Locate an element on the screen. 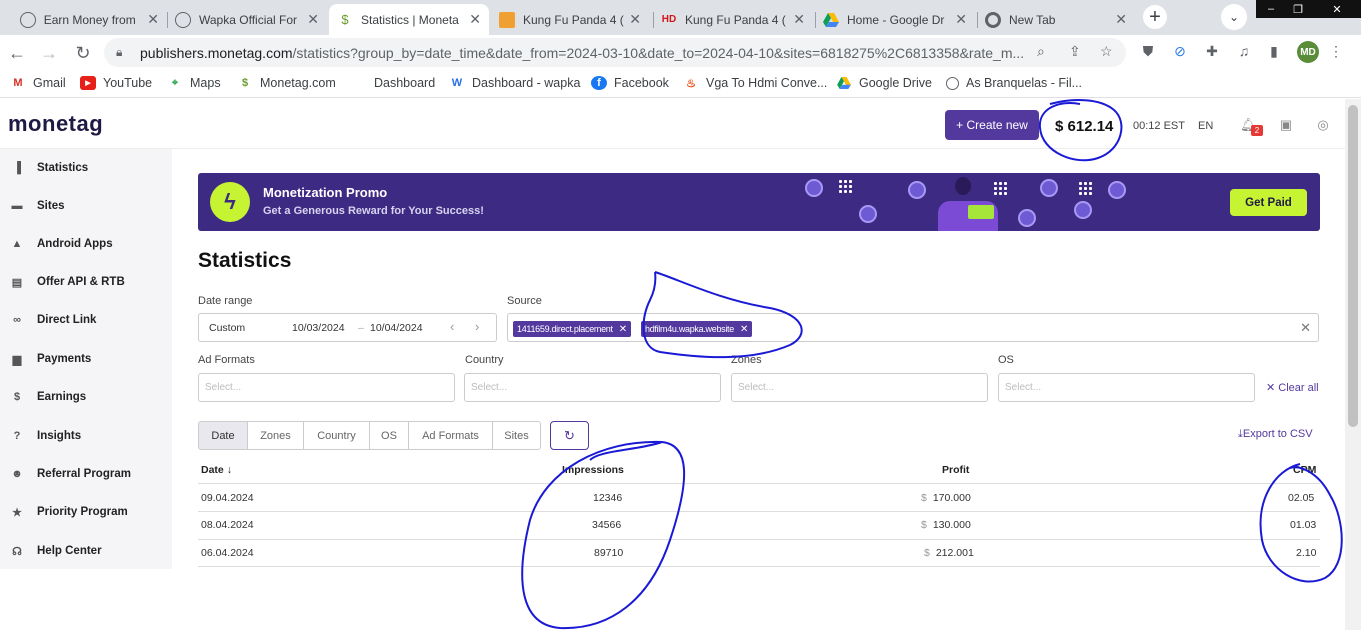 The image size is (1361, 630). browser-tab: Wapka Official For ✕ is located at coordinates (247, 19).